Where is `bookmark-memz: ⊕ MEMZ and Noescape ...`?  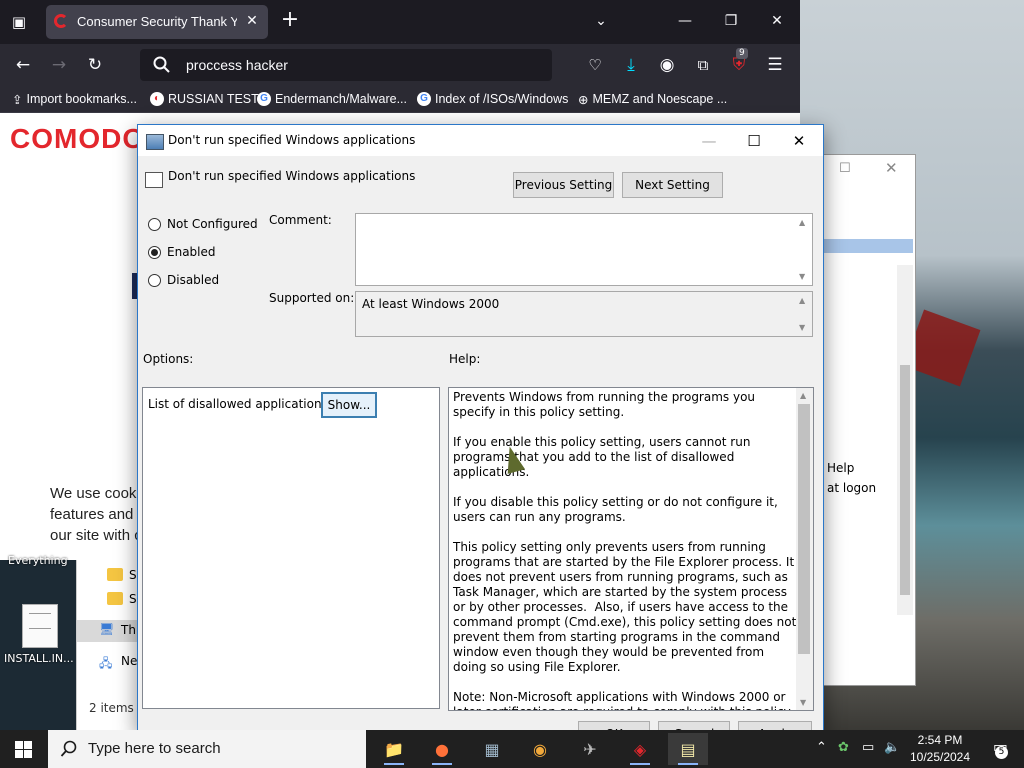 bookmark-memz: ⊕ MEMZ and Noescape ... is located at coordinates (652, 99).